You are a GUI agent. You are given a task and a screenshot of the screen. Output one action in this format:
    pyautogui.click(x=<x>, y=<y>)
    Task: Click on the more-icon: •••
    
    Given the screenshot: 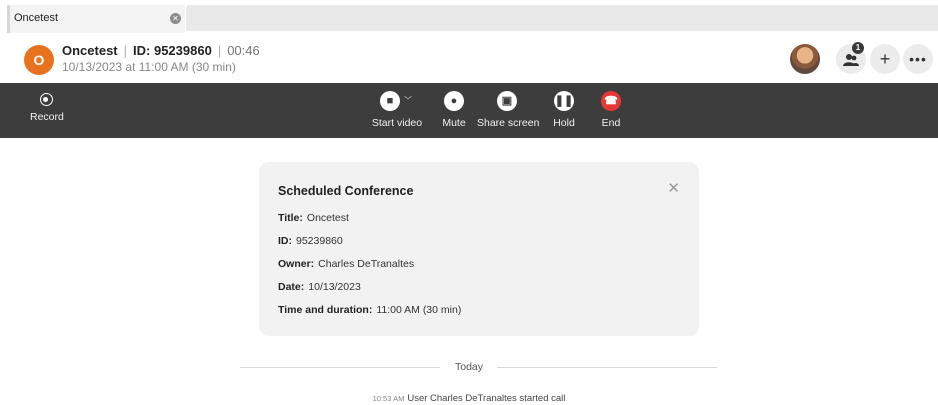 What is the action you would take?
    pyautogui.click(x=918, y=59)
    